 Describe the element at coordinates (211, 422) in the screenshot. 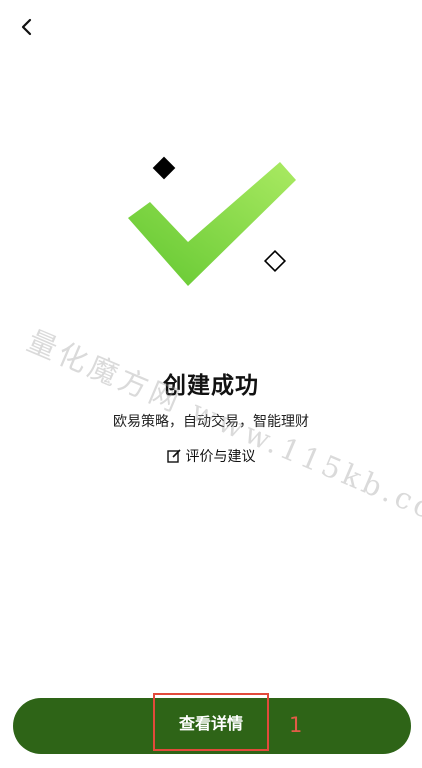

I see `subtitle: 欧易策略，自动交易，智能理财` at that location.